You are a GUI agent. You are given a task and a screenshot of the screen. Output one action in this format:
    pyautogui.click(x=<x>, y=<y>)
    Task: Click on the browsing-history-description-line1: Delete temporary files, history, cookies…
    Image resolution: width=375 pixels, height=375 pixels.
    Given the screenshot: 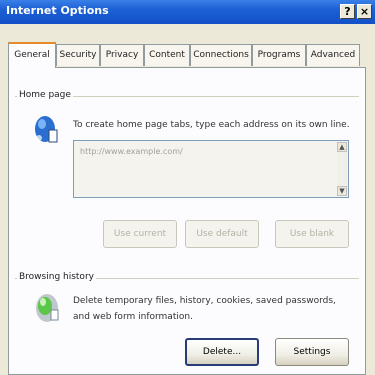 What is the action you would take?
    pyautogui.click(x=204, y=301)
    